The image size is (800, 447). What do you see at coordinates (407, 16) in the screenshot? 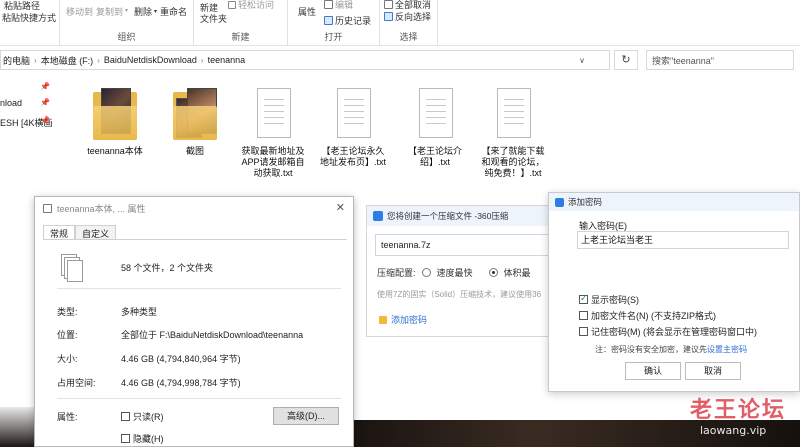
I see `invert-selection-button: 反向选择` at bounding box center [407, 16].